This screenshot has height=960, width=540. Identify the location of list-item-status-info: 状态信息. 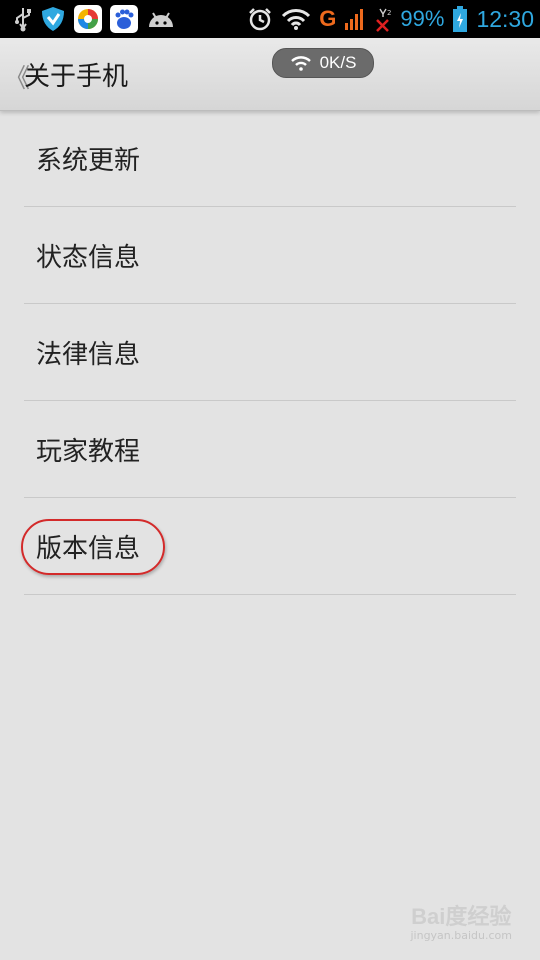
(270, 255).